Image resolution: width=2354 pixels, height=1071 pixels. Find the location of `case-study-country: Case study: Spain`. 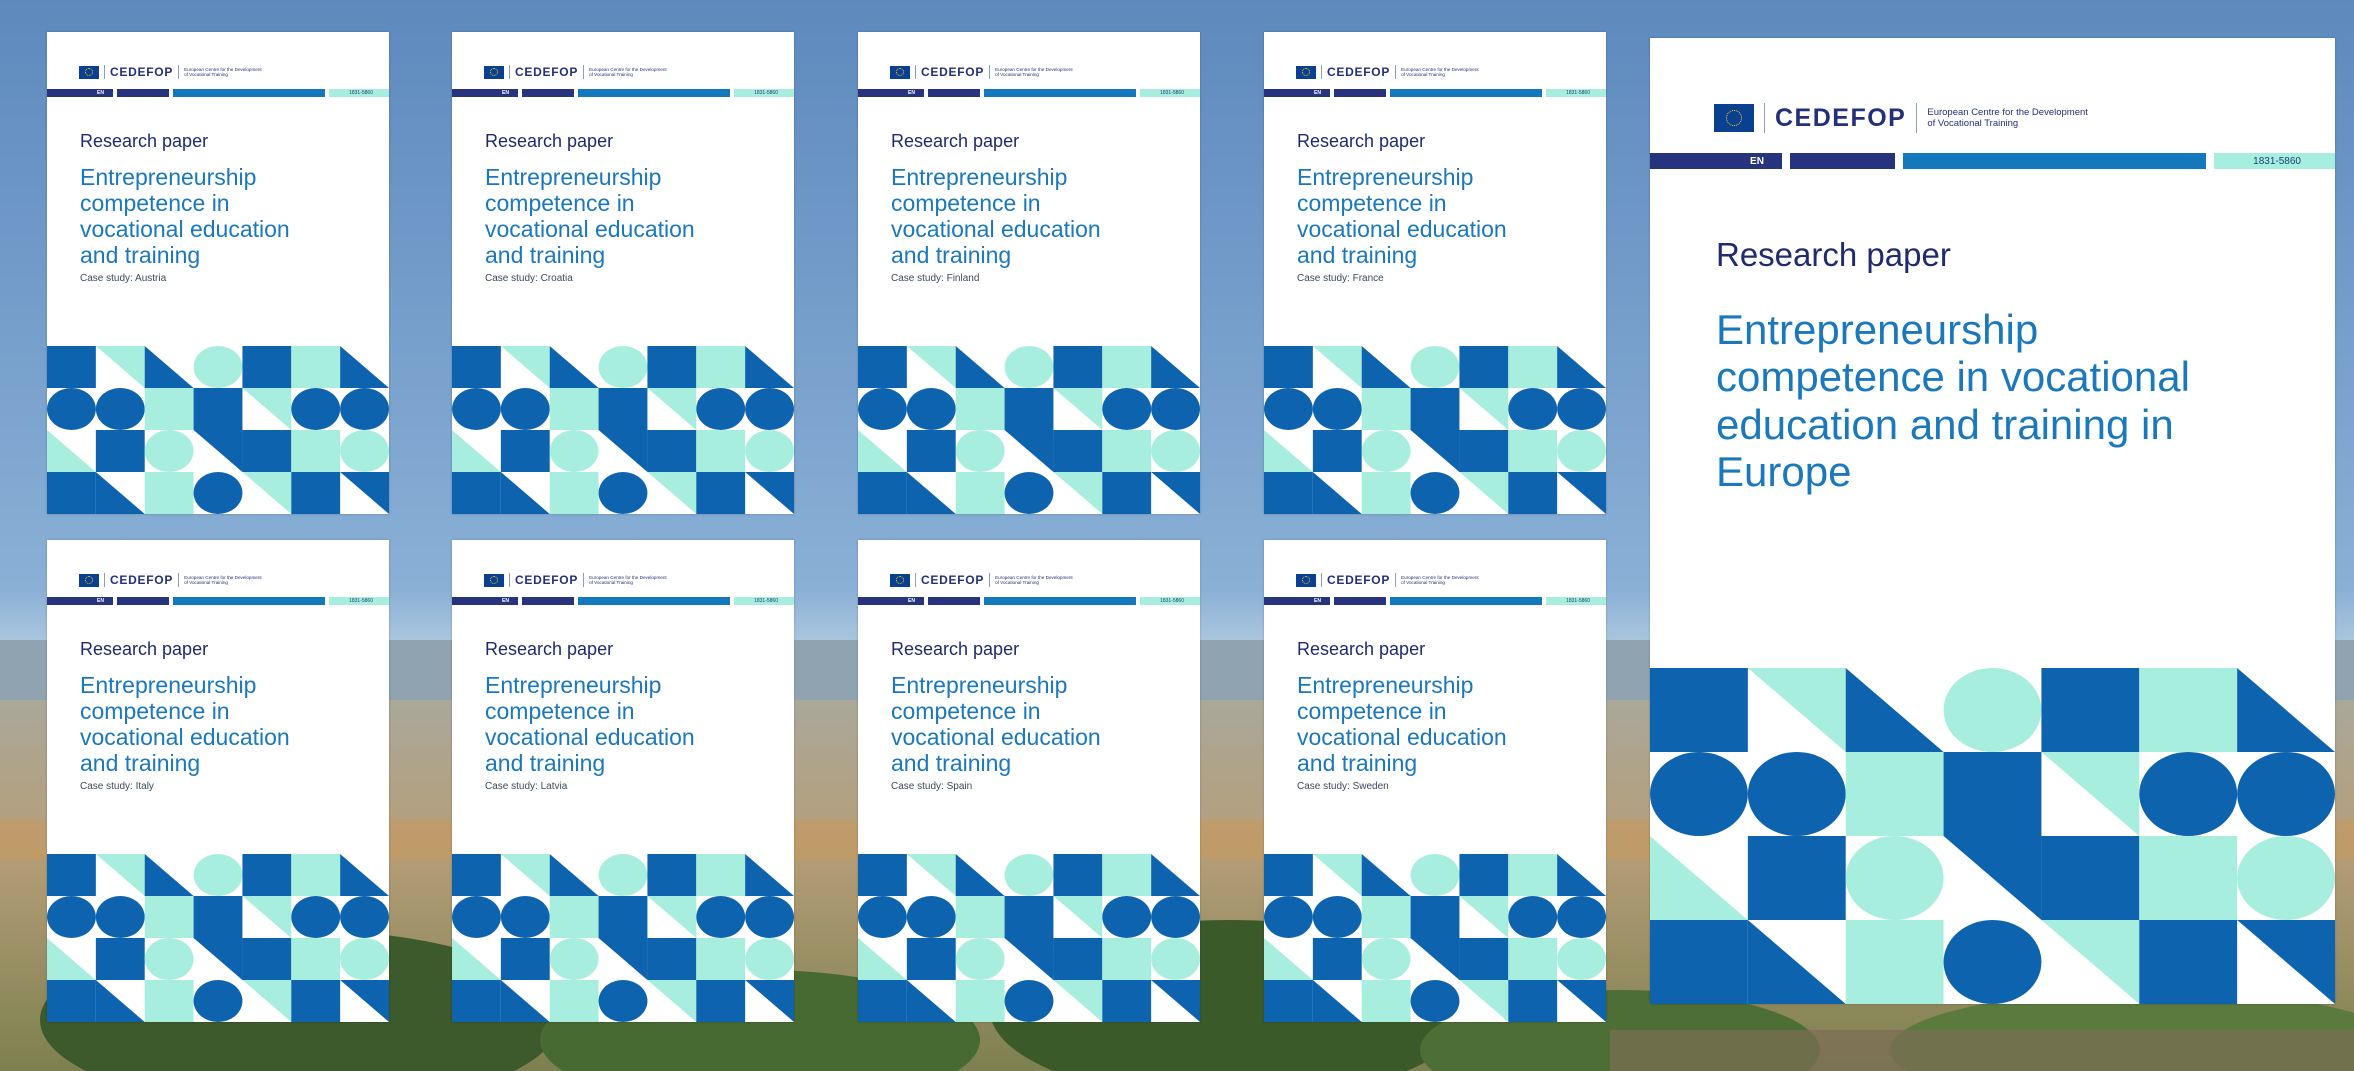

case-study-country: Case study: Spain is located at coordinates (932, 786).